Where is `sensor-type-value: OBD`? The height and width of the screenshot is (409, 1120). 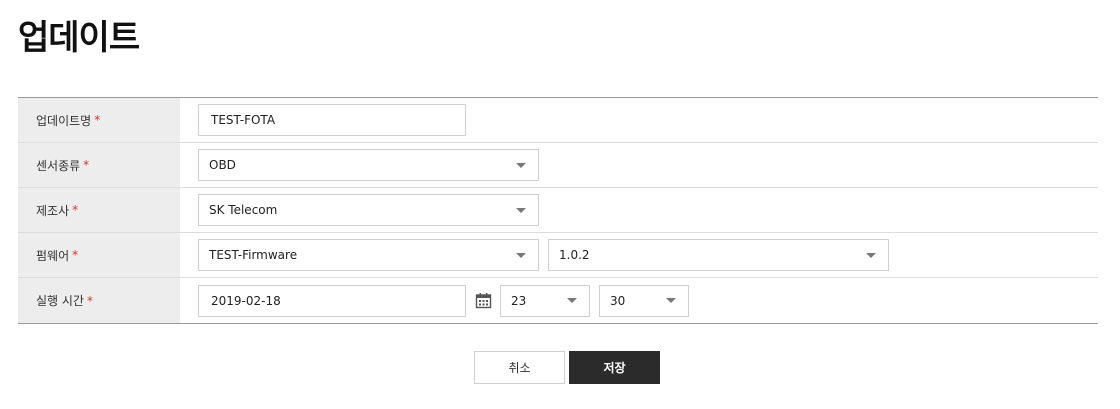
sensor-type-value: OBD is located at coordinates (222, 165).